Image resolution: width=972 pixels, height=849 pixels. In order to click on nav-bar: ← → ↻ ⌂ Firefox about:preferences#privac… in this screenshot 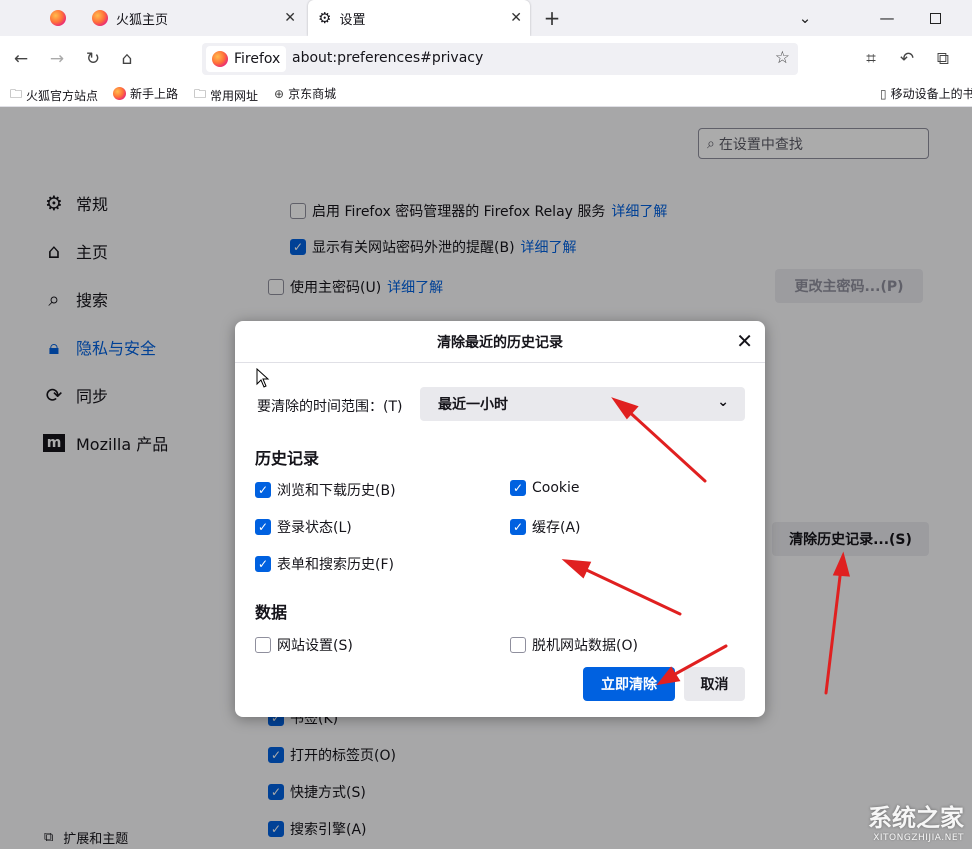, I will do `click(486, 59)`.